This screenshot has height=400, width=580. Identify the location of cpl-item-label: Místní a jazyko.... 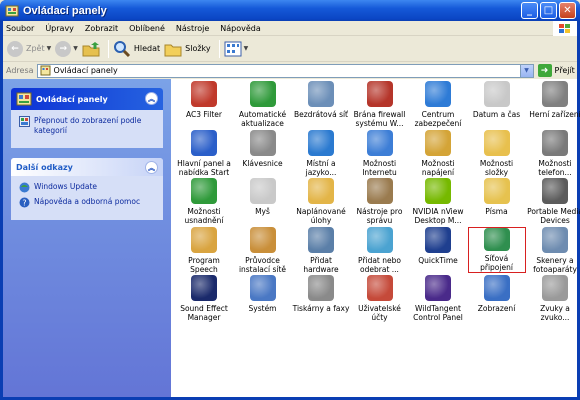
(321, 167).